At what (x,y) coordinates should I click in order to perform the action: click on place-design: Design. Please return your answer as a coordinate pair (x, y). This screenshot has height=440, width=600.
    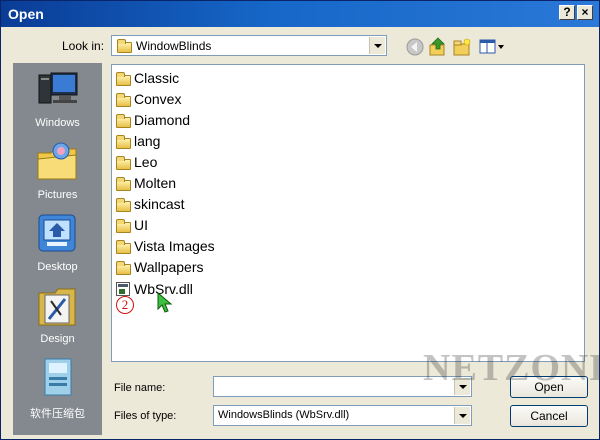
    Looking at the image, I should click on (57, 317).